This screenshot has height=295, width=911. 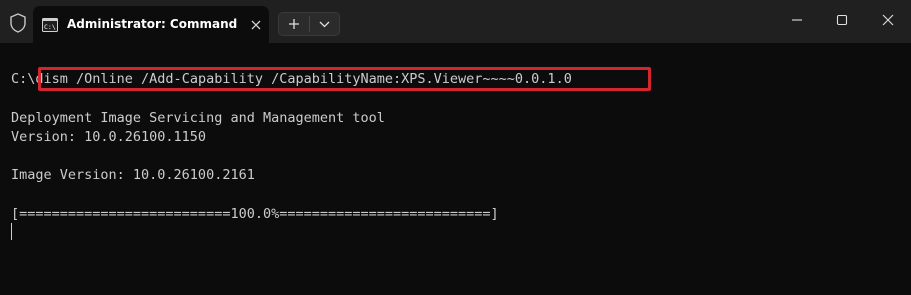 I want to click on minimize-button, so click(x=796, y=20).